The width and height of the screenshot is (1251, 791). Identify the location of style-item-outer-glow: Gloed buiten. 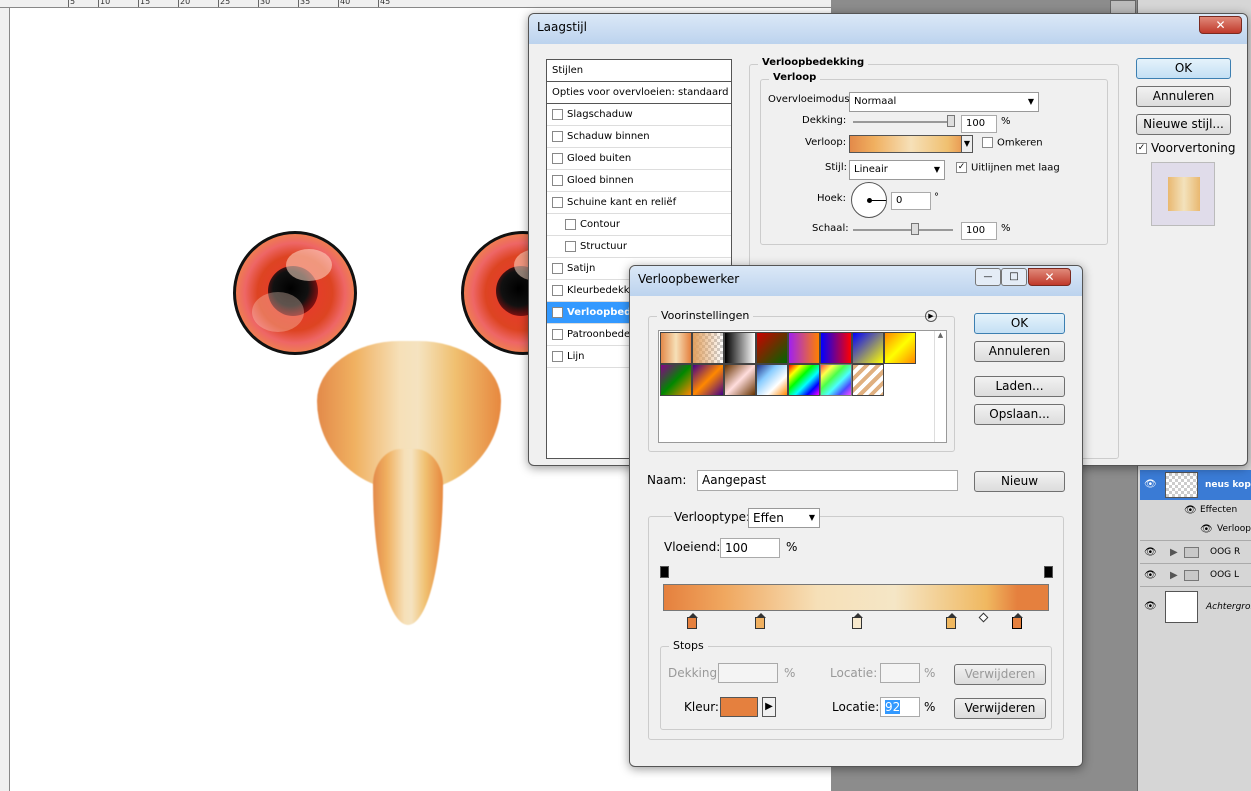
(639, 159).